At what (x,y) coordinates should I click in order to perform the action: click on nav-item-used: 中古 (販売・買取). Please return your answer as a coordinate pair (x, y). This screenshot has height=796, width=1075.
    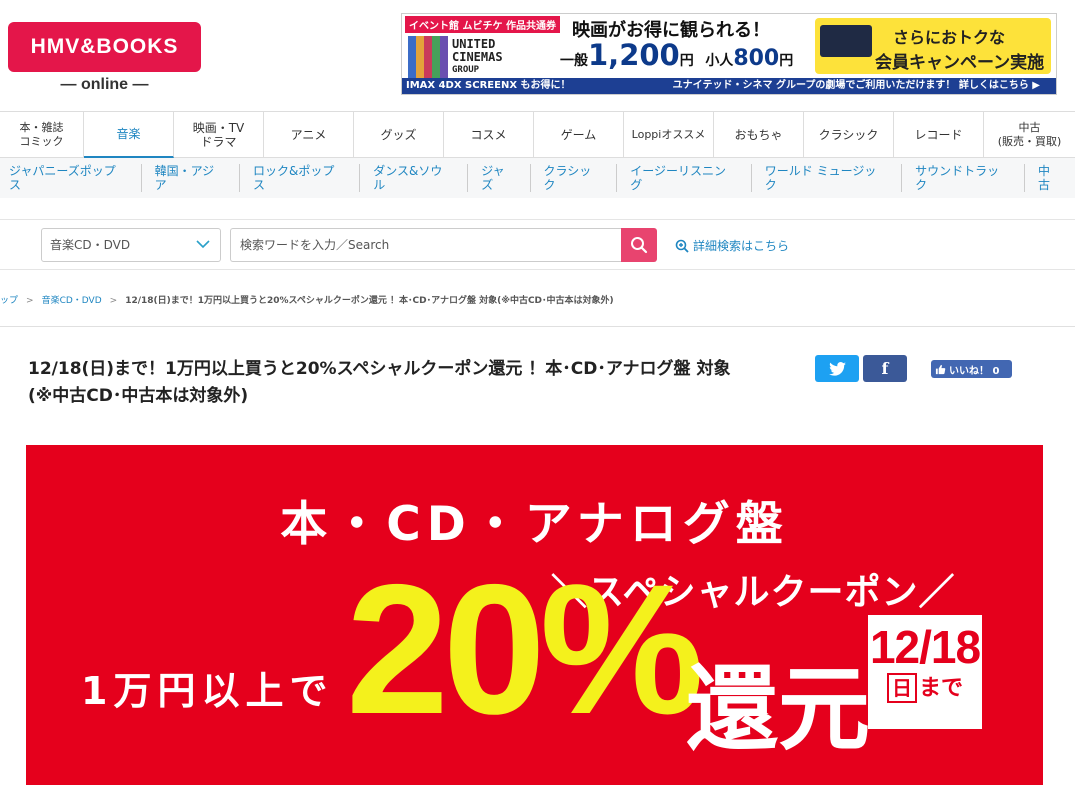
    Looking at the image, I should click on (1029, 135).